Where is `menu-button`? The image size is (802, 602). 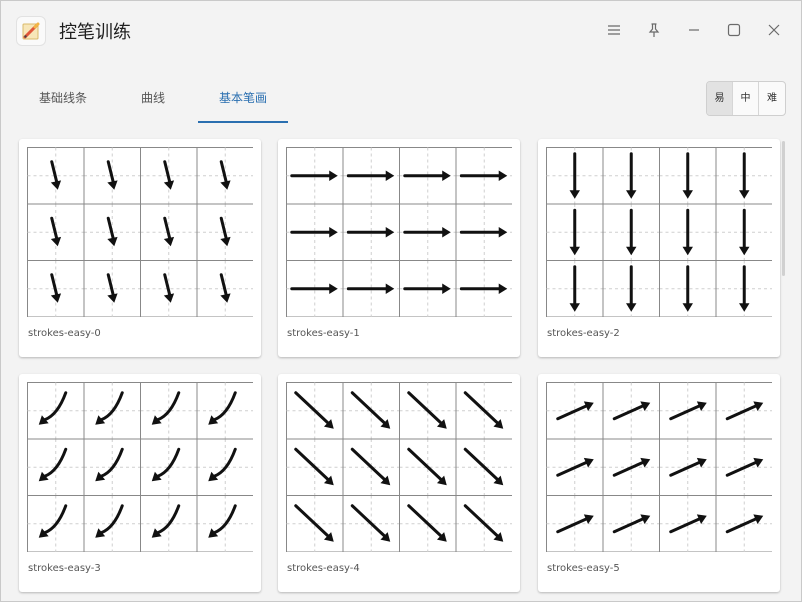 menu-button is located at coordinates (614, 30).